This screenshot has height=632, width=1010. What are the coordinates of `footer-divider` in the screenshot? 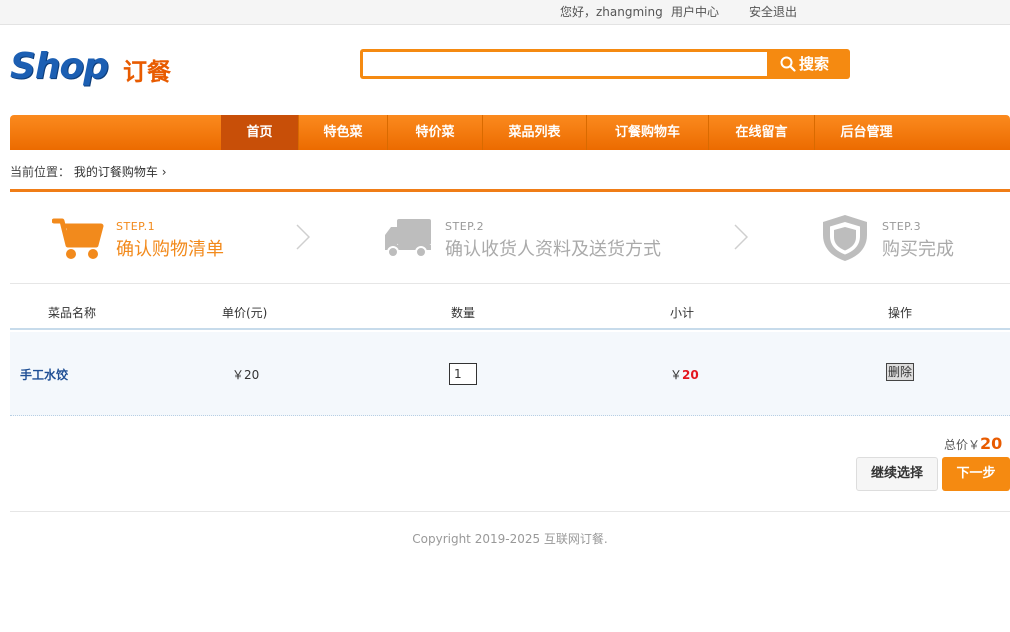 It's located at (510, 511).